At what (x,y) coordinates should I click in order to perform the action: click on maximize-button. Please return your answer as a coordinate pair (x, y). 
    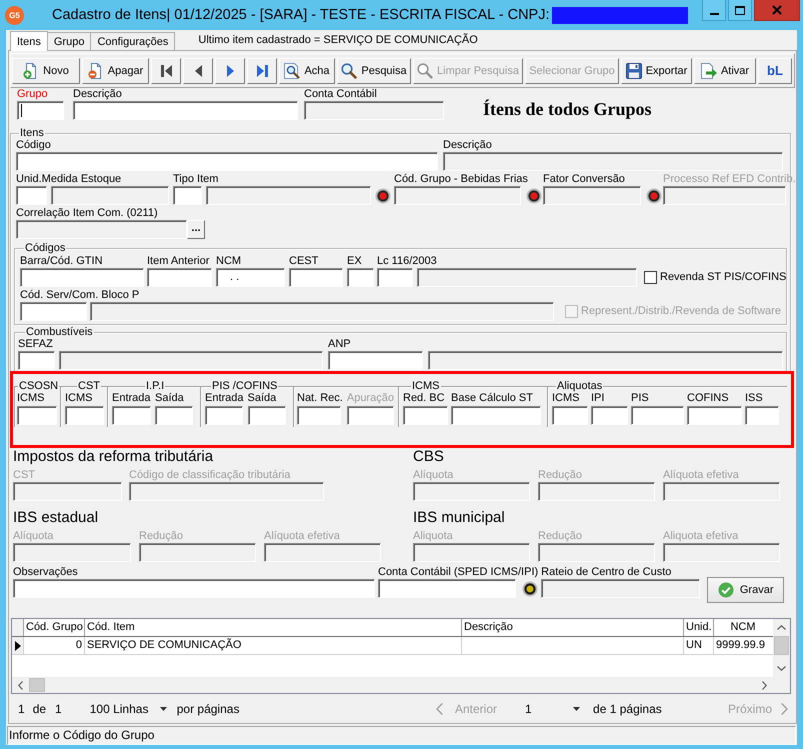
    Looking at the image, I should click on (740, 10).